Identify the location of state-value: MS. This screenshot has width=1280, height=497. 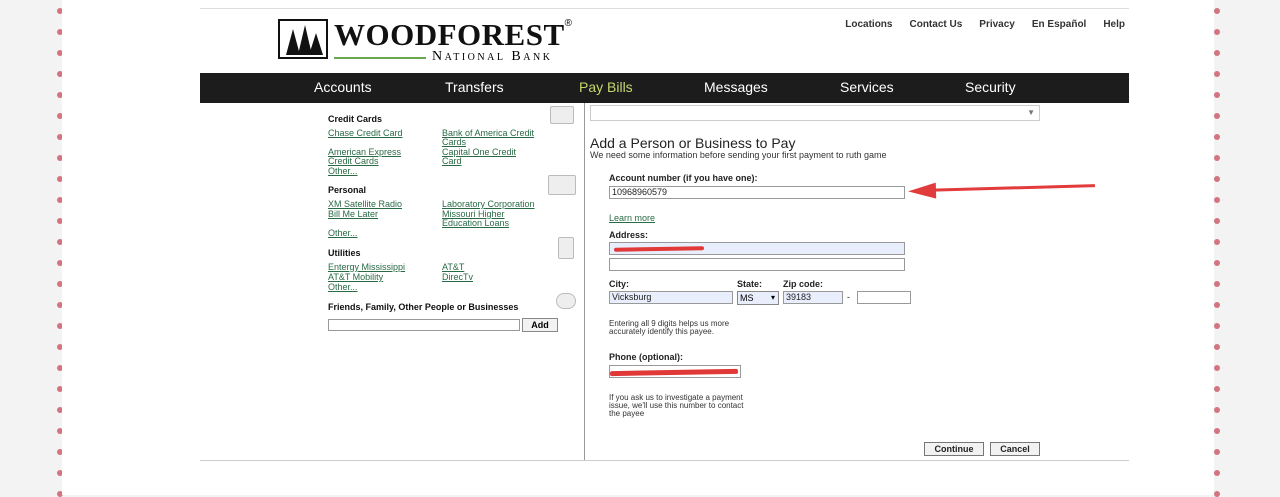
(747, 298).